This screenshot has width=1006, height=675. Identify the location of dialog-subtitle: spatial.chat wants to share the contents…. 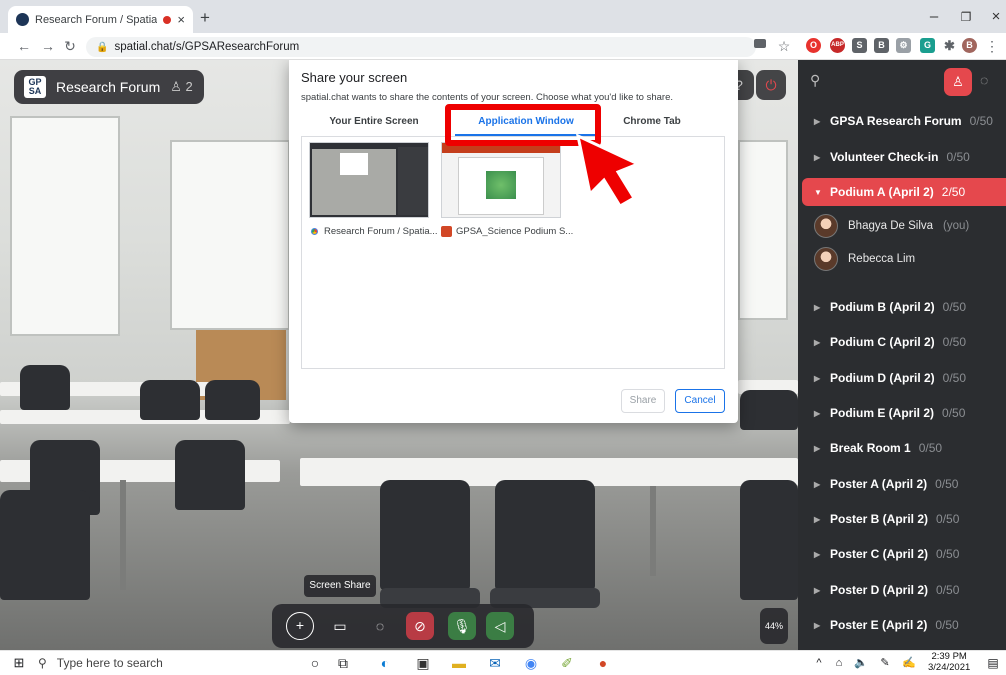
(487, 97).